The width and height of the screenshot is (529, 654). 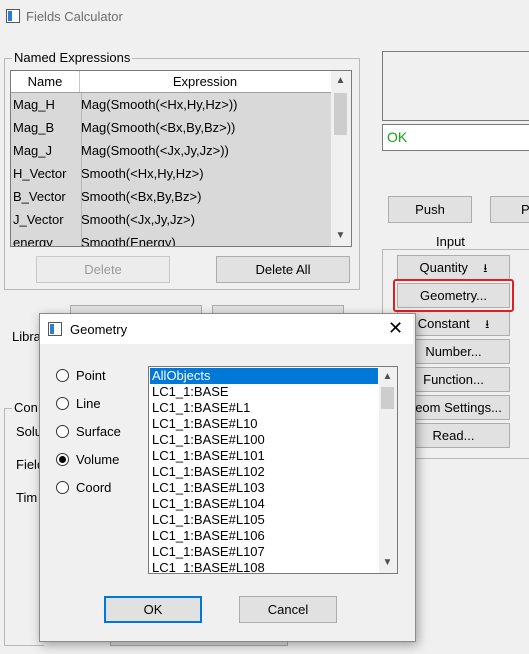 What do you see at coordinates (26, 407) in the screenshot?
I see `context-group-label: Con` at bounding box center [26, 407].